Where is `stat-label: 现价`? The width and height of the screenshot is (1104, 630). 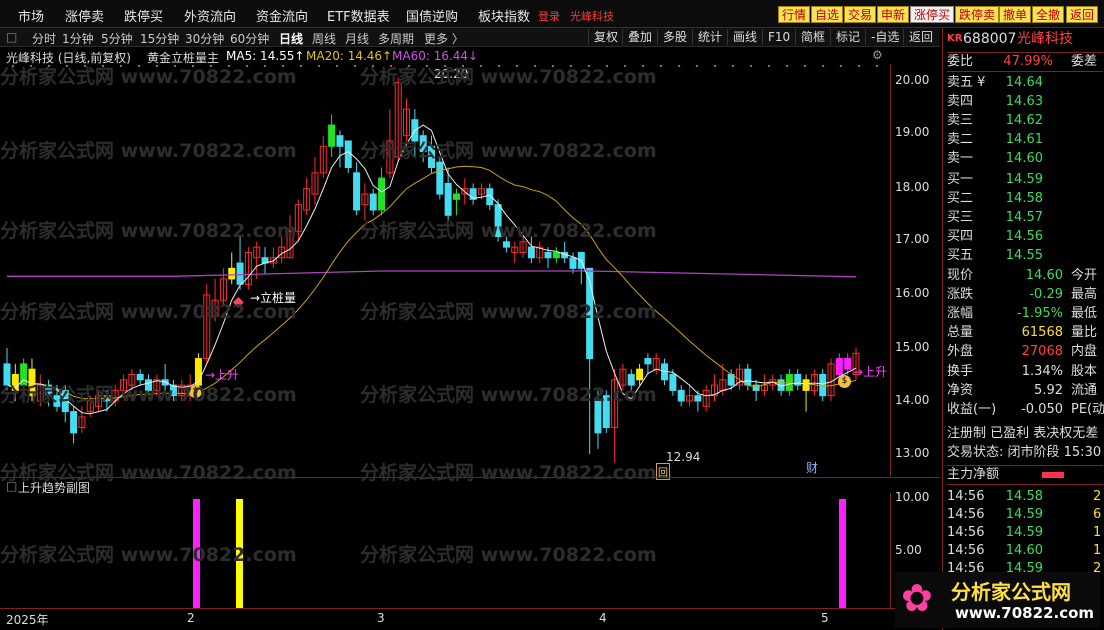
stat-label: 现价 is located at coordinates (960, 275).